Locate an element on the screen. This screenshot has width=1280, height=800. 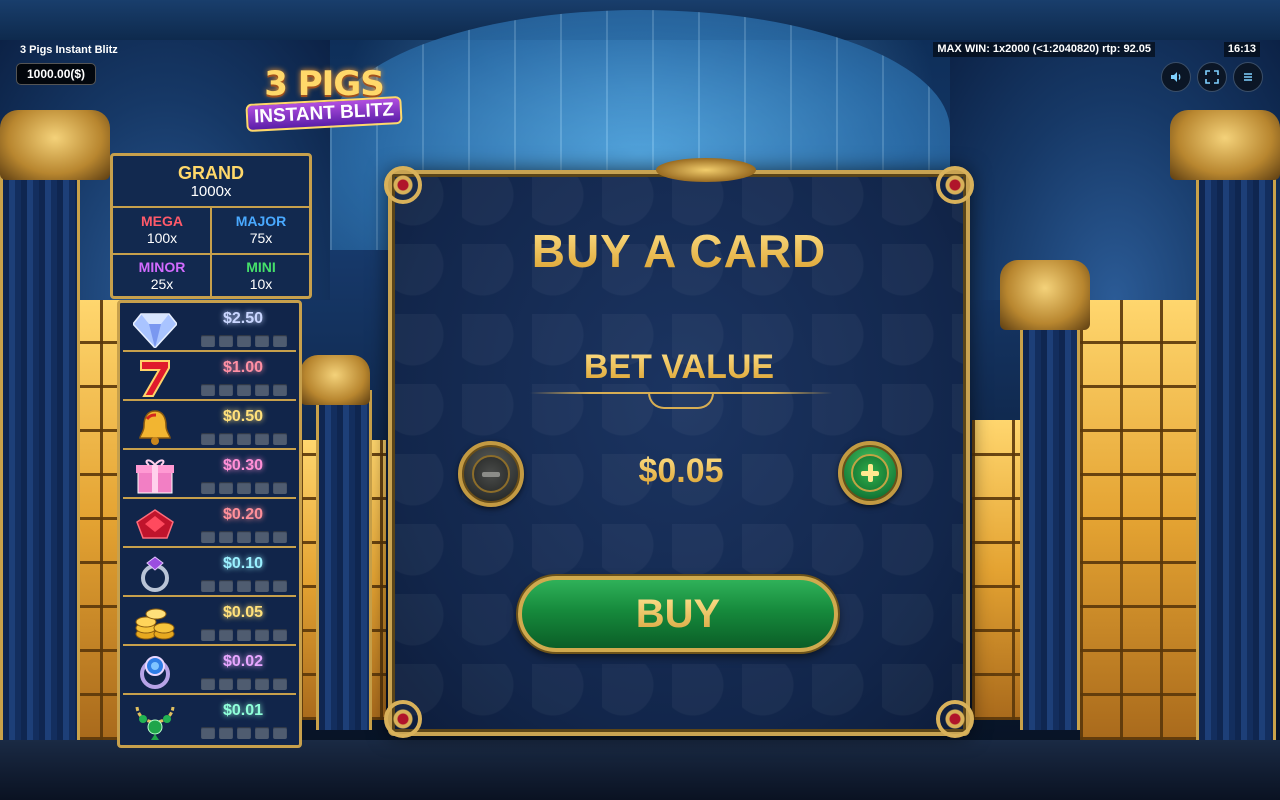
jackpot-grand-multiplier: 1000x is located at coordinates (211, 191).